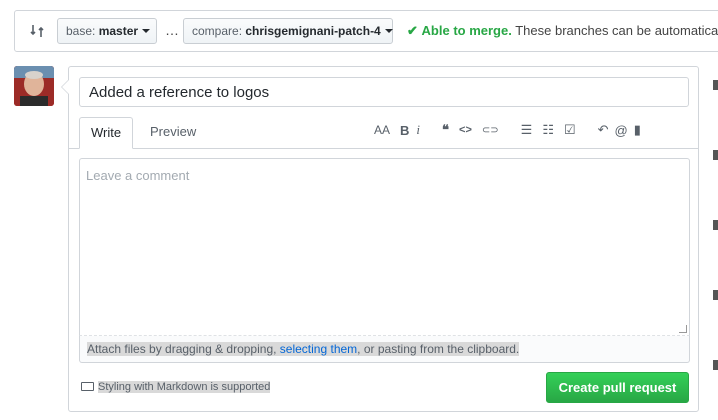 The width and height of the screenshot is (718, 420). What do you see at coordinates (106, 133) in the screenshot?
I see `tab-write: Write` at bounding box center [106, 133].